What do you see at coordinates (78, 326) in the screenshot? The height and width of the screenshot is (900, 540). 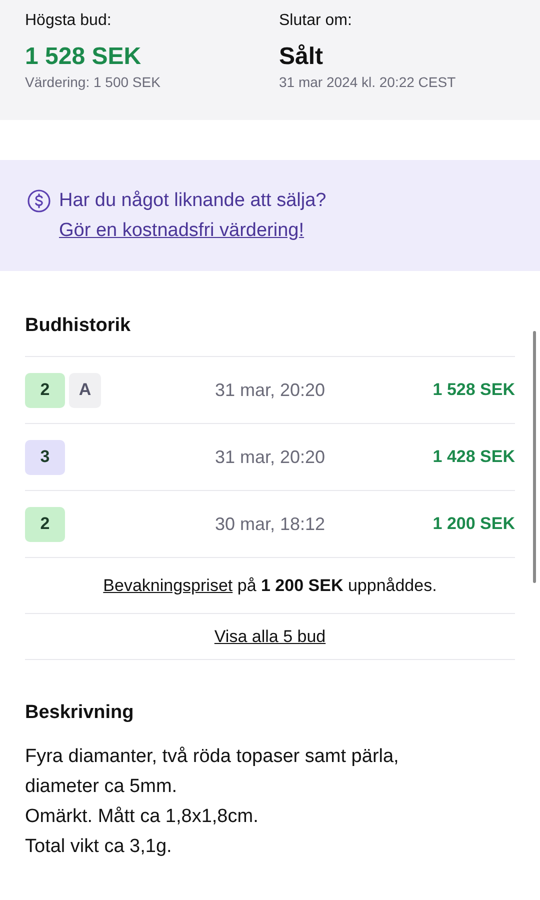 I see `section-title: Budhistorik` at bounding box center [78, 326].